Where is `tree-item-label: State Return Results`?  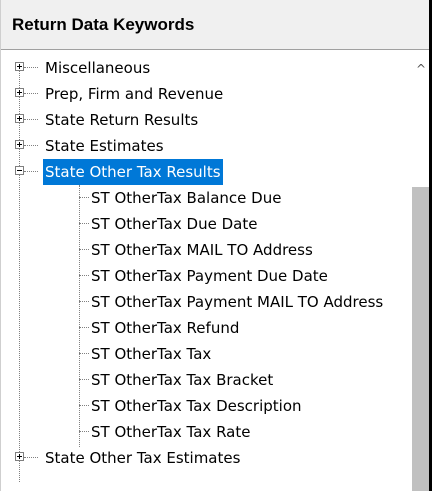 tree-item-label: State Return Results is located at coordinates (122, 120).